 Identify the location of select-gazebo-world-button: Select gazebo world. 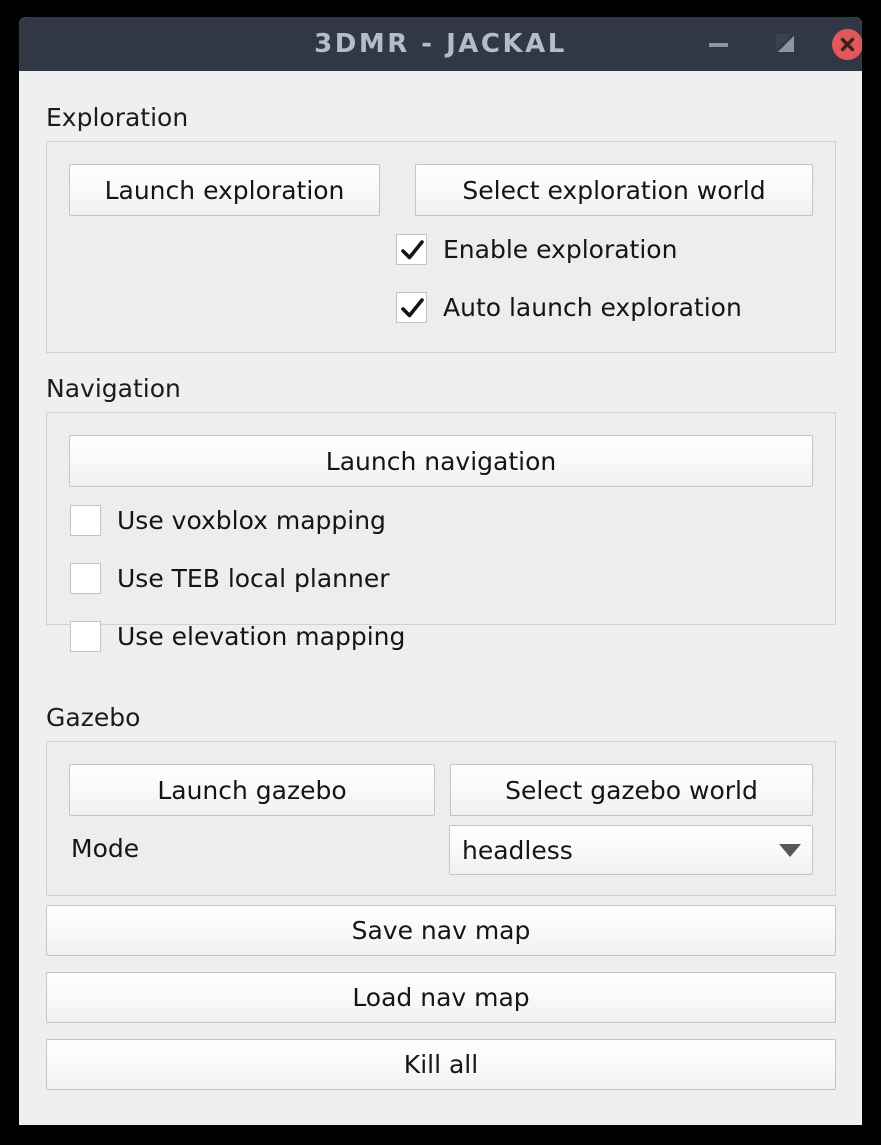
(631, 790).